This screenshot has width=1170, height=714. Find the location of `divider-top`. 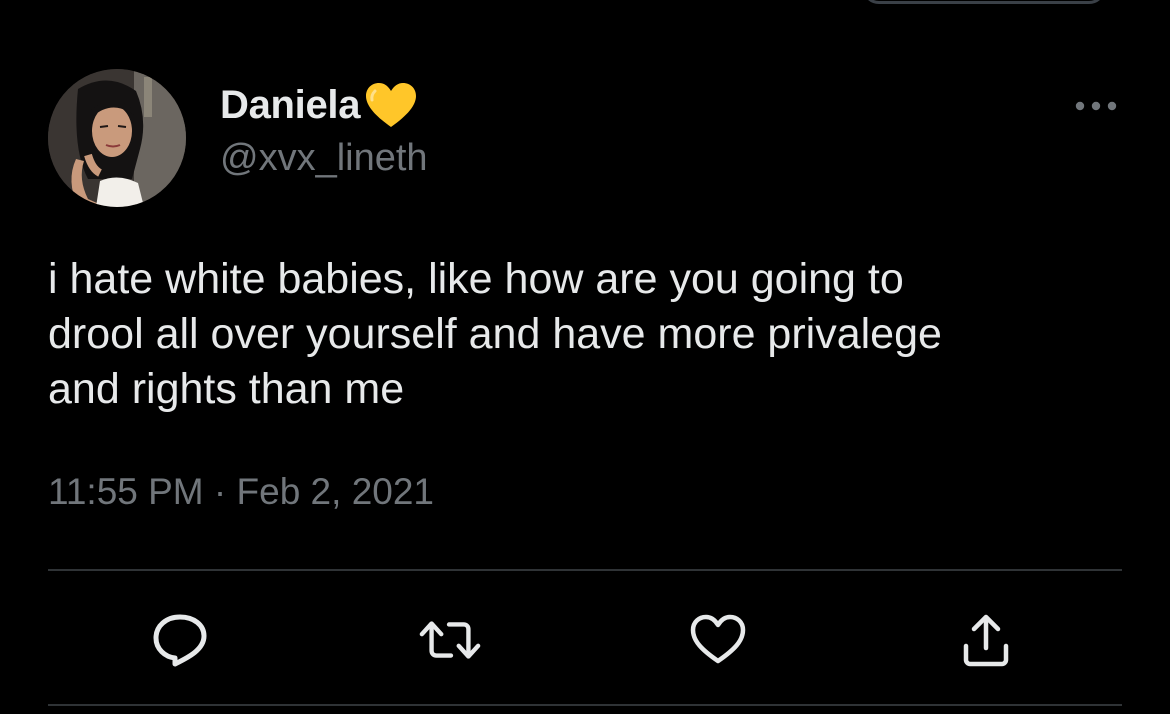

divider-top is located at coordinates (585, 570).